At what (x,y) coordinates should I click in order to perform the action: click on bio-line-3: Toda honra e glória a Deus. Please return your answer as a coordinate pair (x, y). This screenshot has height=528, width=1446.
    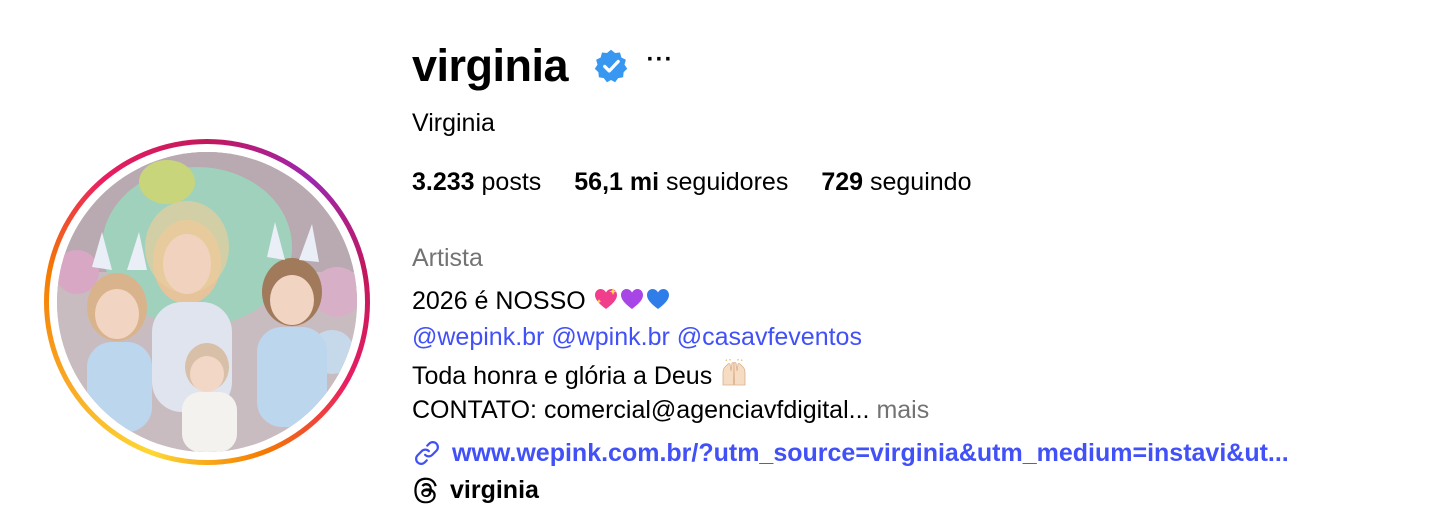
    Looking at the image, I should click on (580, 375).